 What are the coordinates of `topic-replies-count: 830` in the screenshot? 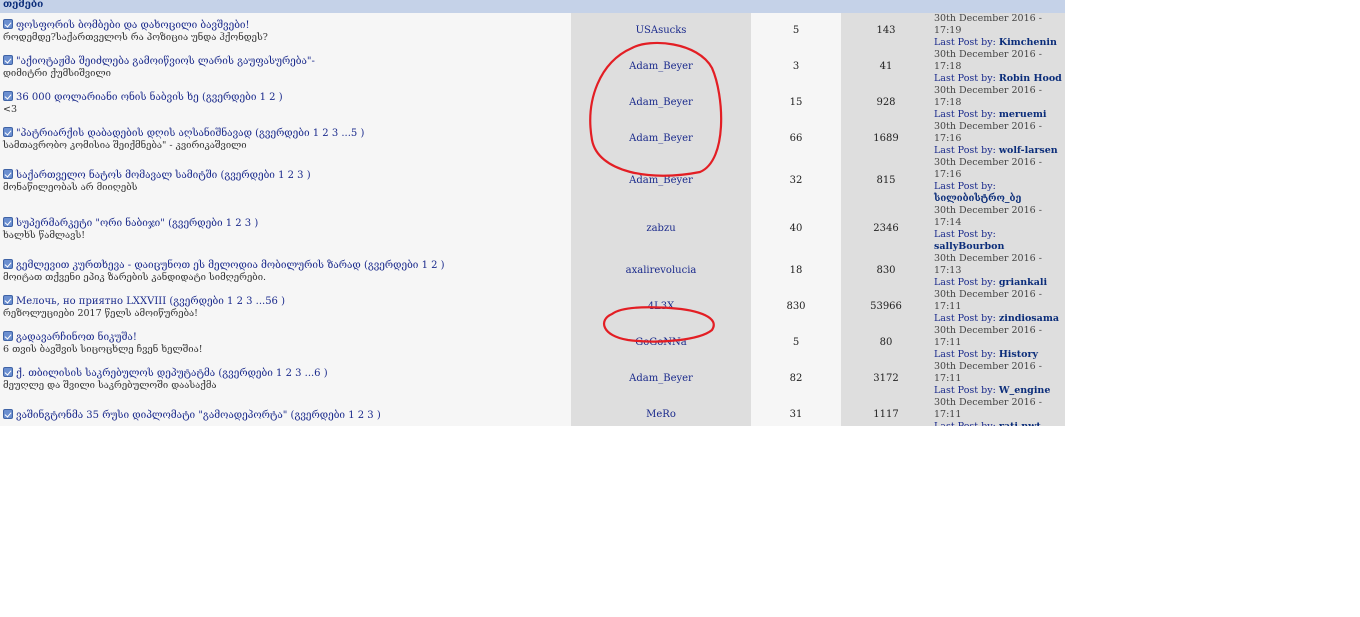 It's located at (796, 307).